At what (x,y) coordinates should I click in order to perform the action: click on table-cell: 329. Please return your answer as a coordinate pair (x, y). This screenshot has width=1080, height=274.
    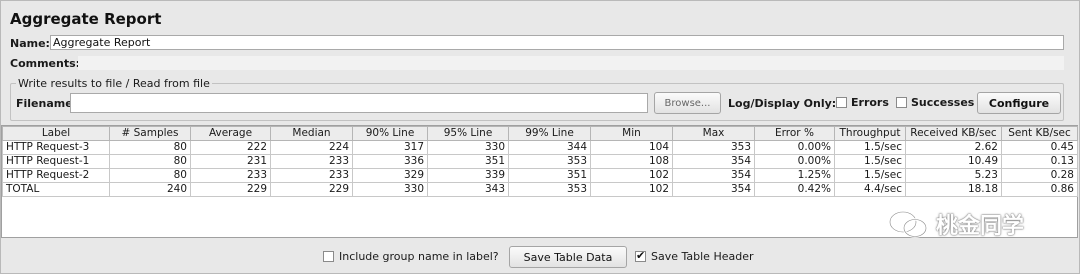
    Looking at the image, I should click on (390, 175).